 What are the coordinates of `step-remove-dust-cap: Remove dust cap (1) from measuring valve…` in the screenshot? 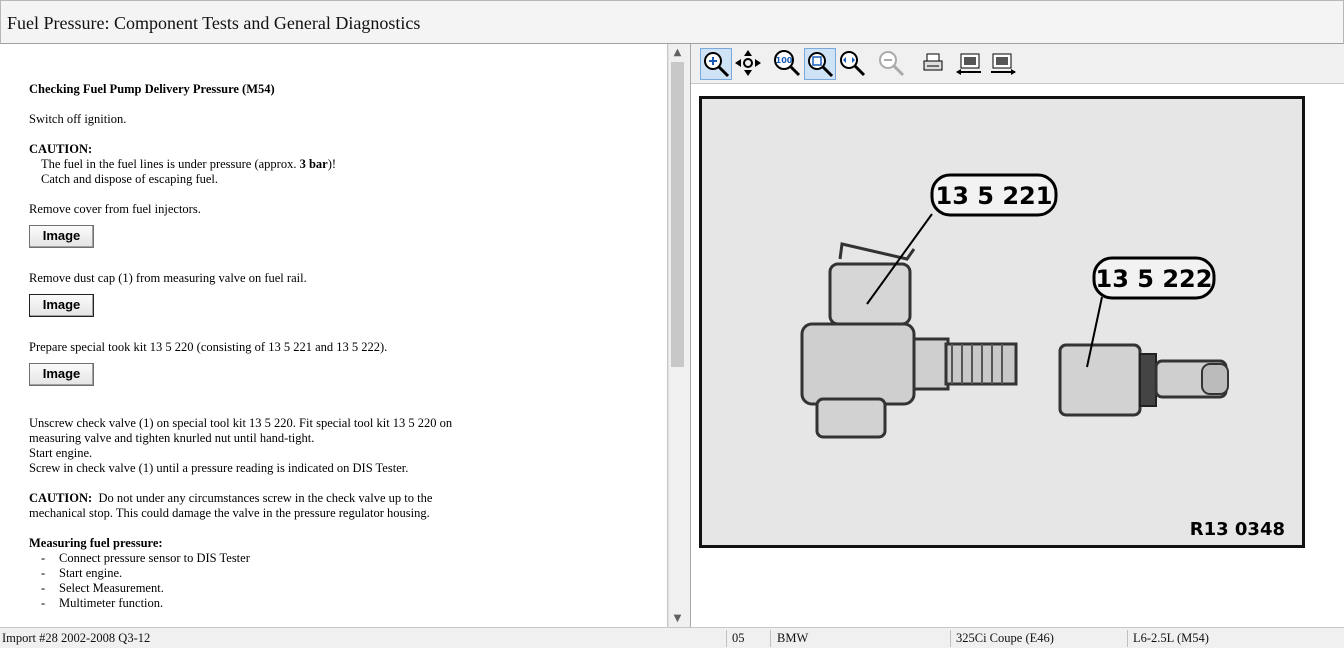 It's located at (168, 278).